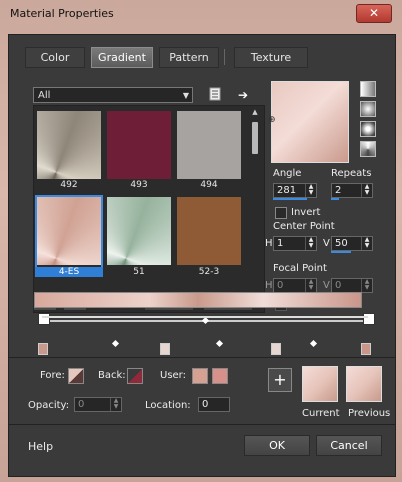  What do you see at coordinates (341, 243) in the screenshot?
I see `center-v-value: 50` at bounding box center [341, 243].